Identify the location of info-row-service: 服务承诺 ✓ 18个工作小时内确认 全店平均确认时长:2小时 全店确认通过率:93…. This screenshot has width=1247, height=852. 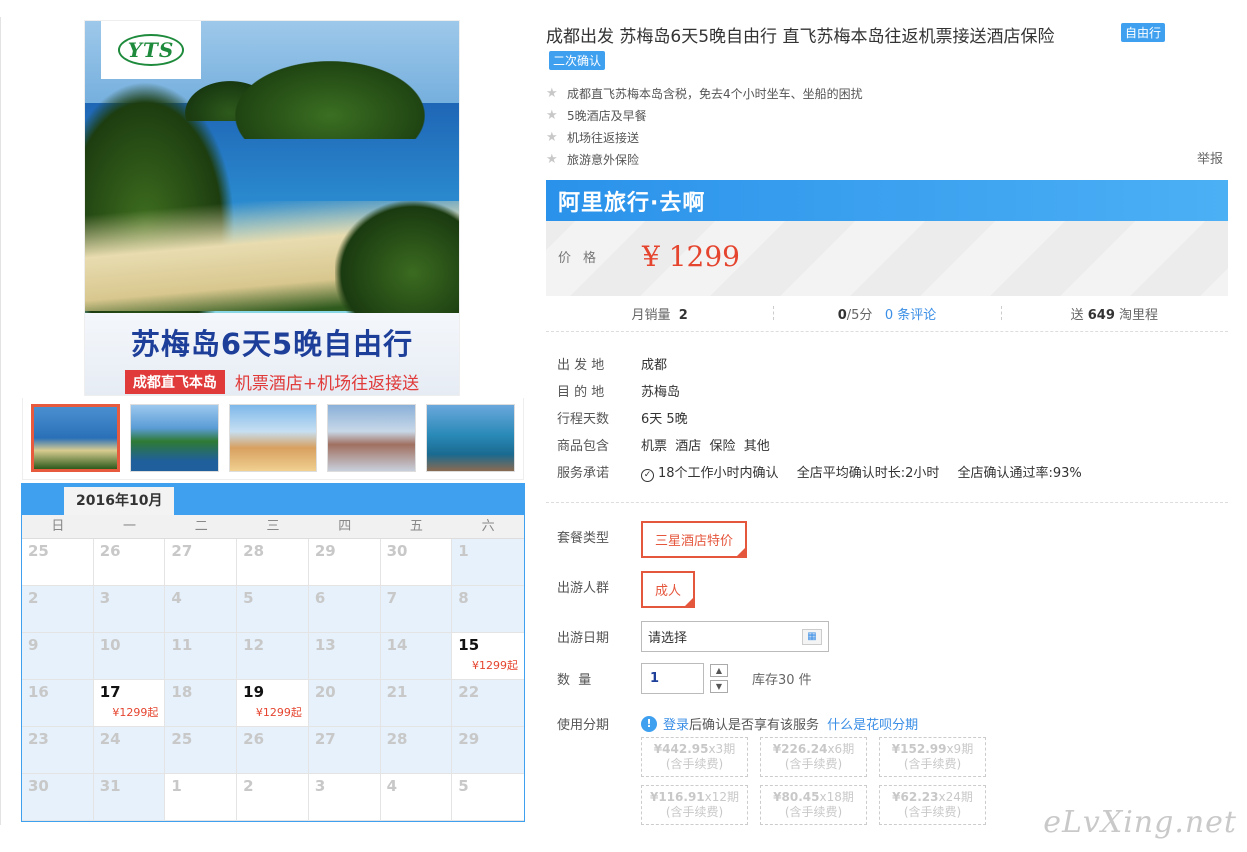
(892, 471).